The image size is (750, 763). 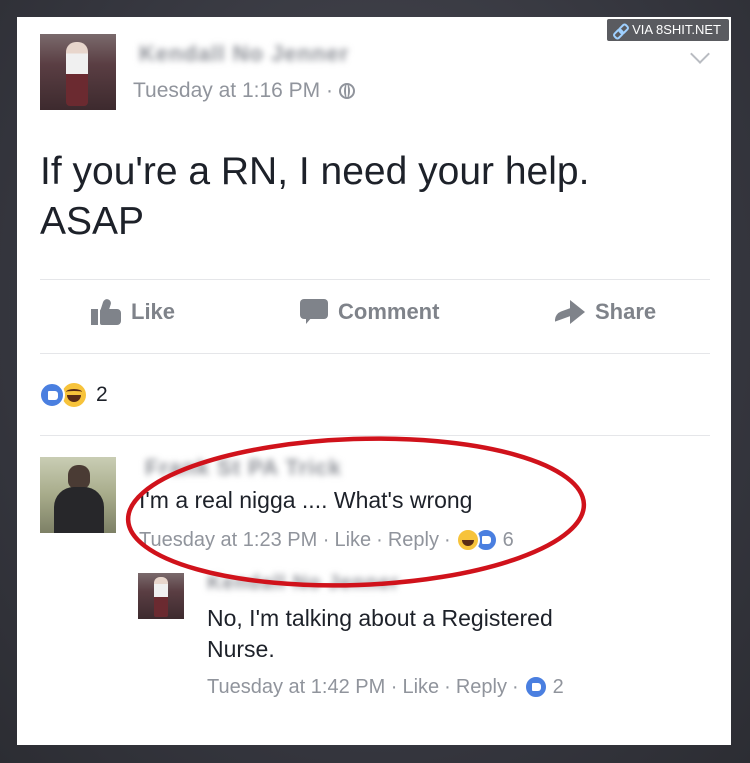 I want to click on watermark-badge: VIA 8SHIT.NET, so click(x=668, y=30).